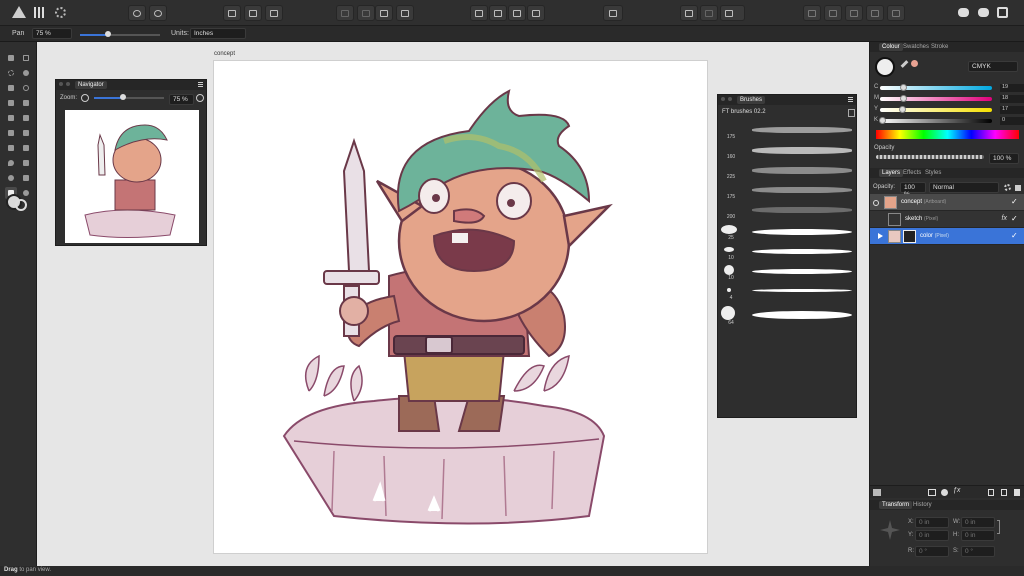 The image size is (1024, 576). I want to click on flip-vertical-button, so click(498, 13).